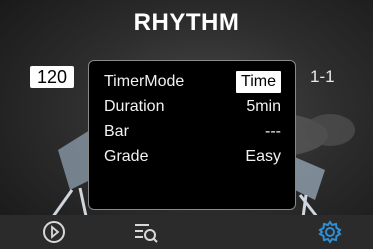 The width and height of the screenshot is (373, 249). Describe the element at coordinates (186, 232) in the screenshot. I see `bottom-toolbar` at that location.